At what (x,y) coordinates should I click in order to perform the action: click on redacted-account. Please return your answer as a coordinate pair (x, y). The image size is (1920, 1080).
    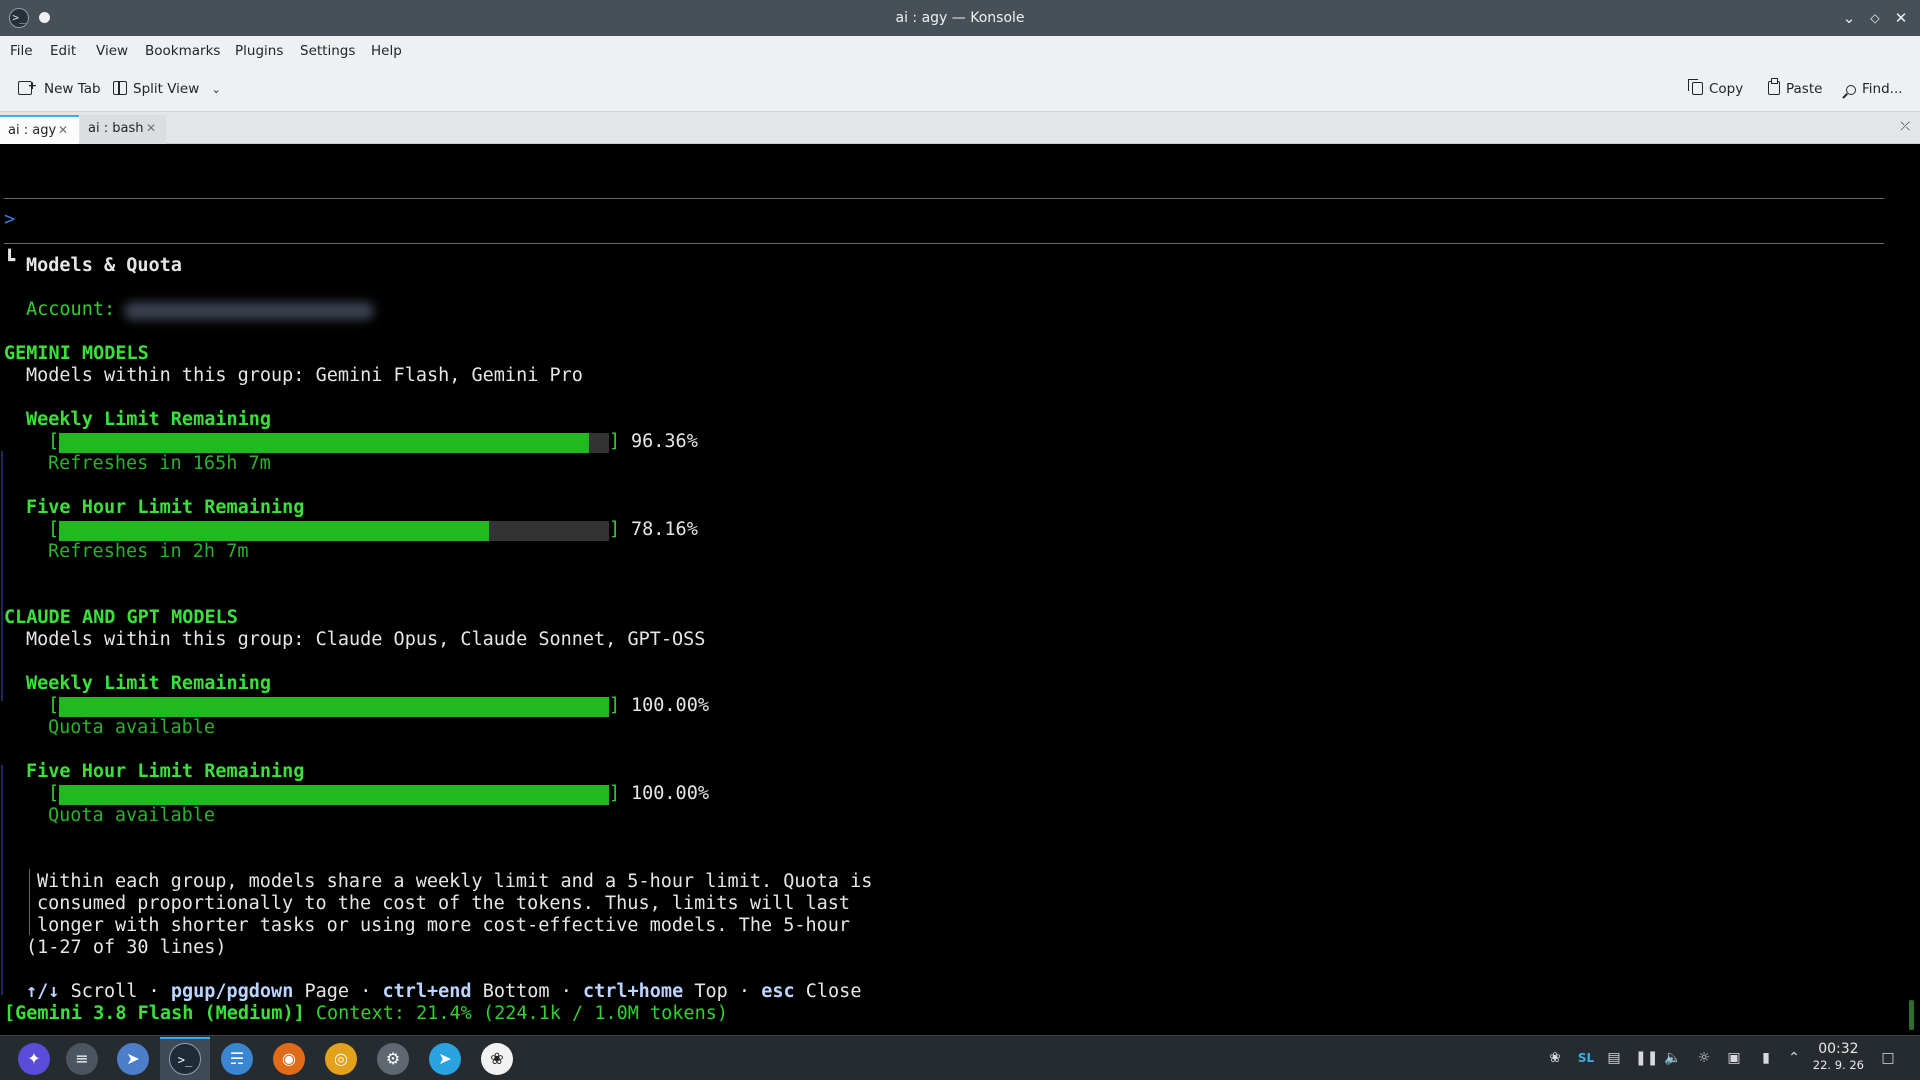
    Looking at the image, I should click on (249, 311).